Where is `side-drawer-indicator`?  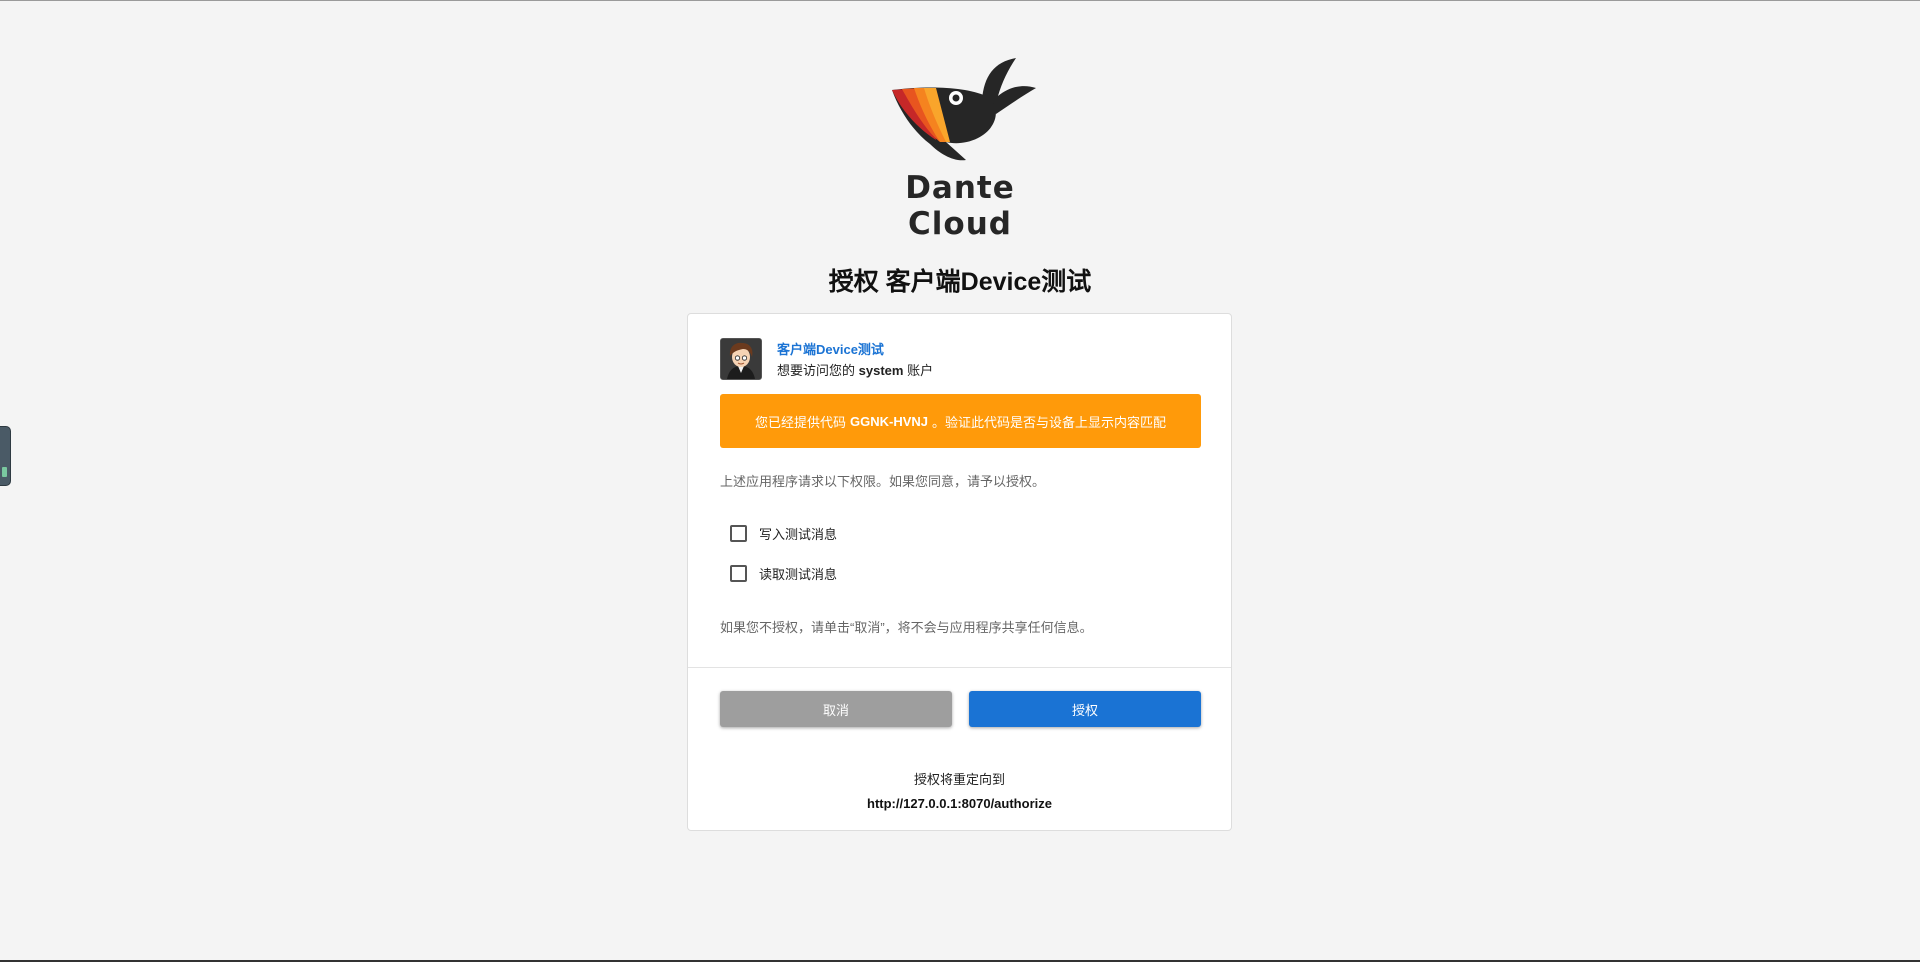 side-drawer-indicator is located at coordinates (4, 472).